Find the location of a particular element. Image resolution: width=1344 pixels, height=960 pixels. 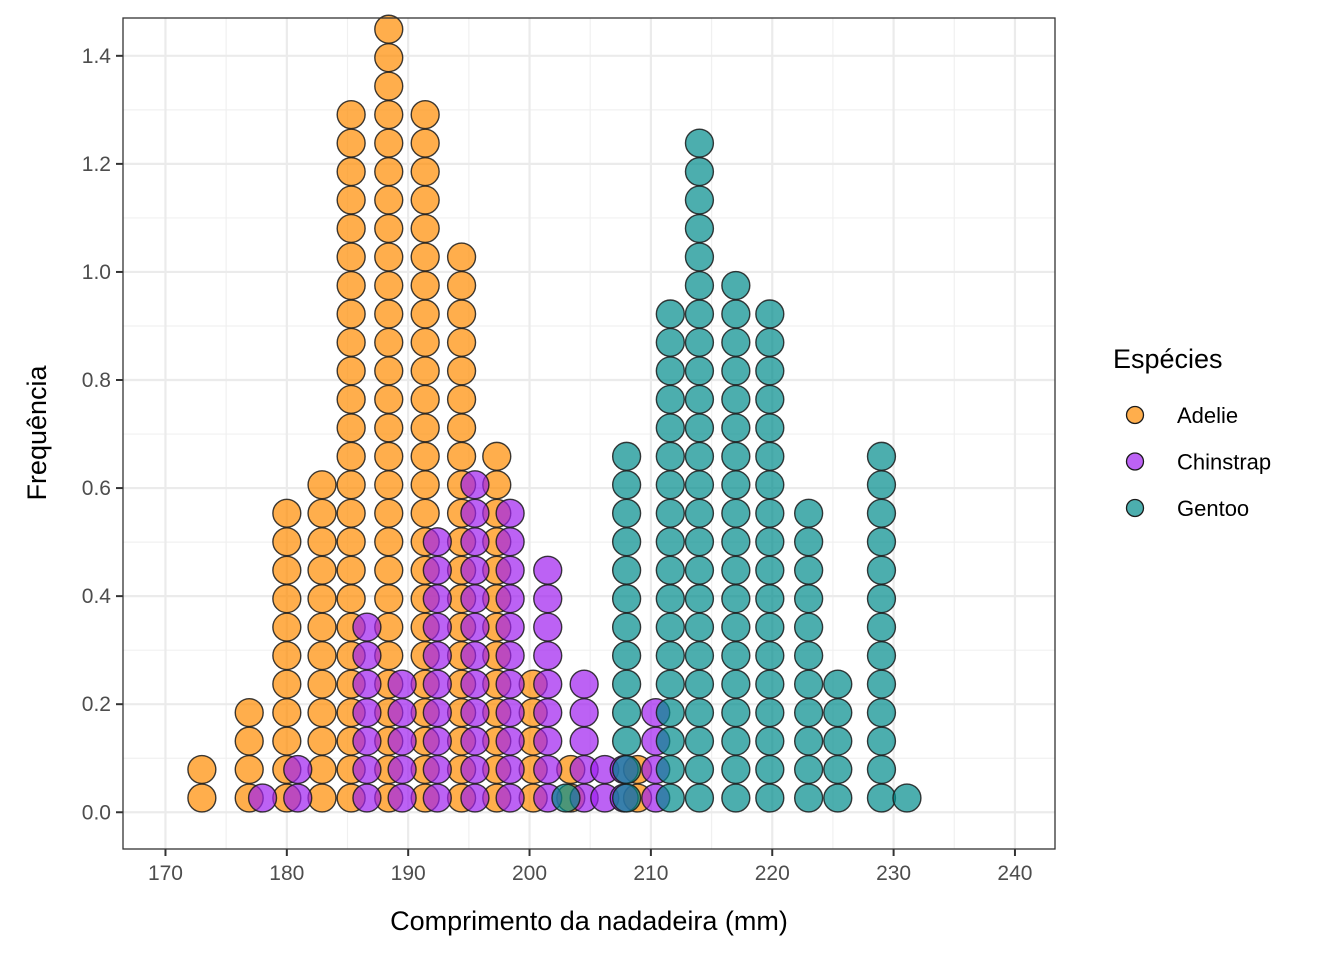

y-tick-label: 0.0 is located at coordinates (96, 812).